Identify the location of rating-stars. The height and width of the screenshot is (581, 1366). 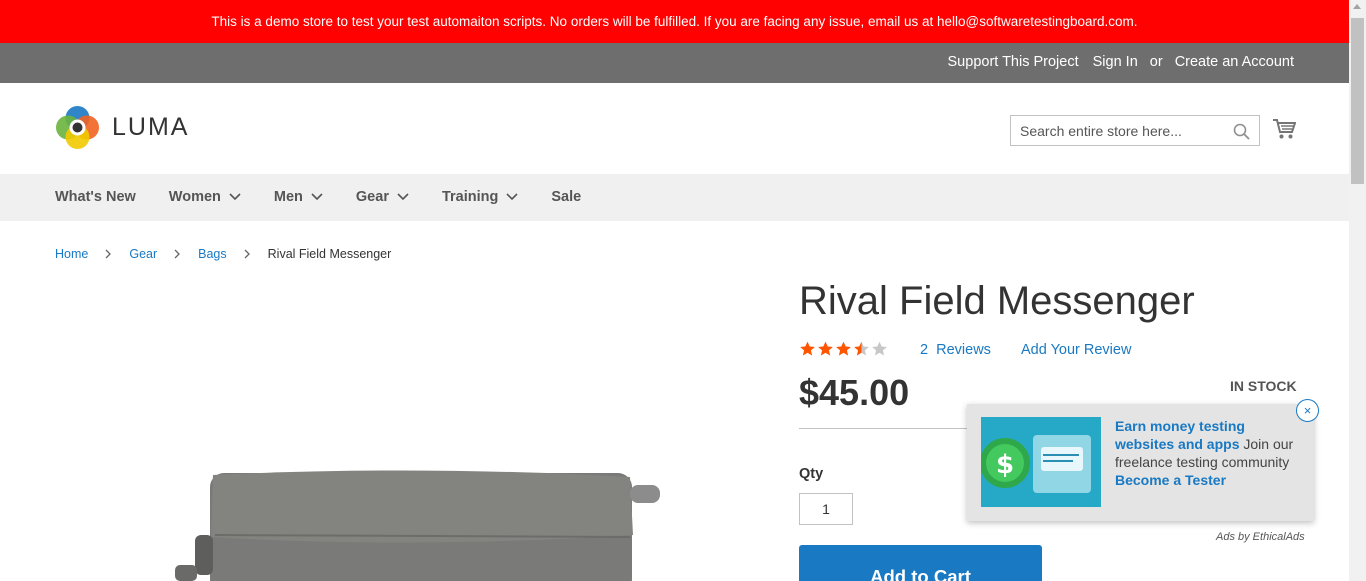
(843, 349).